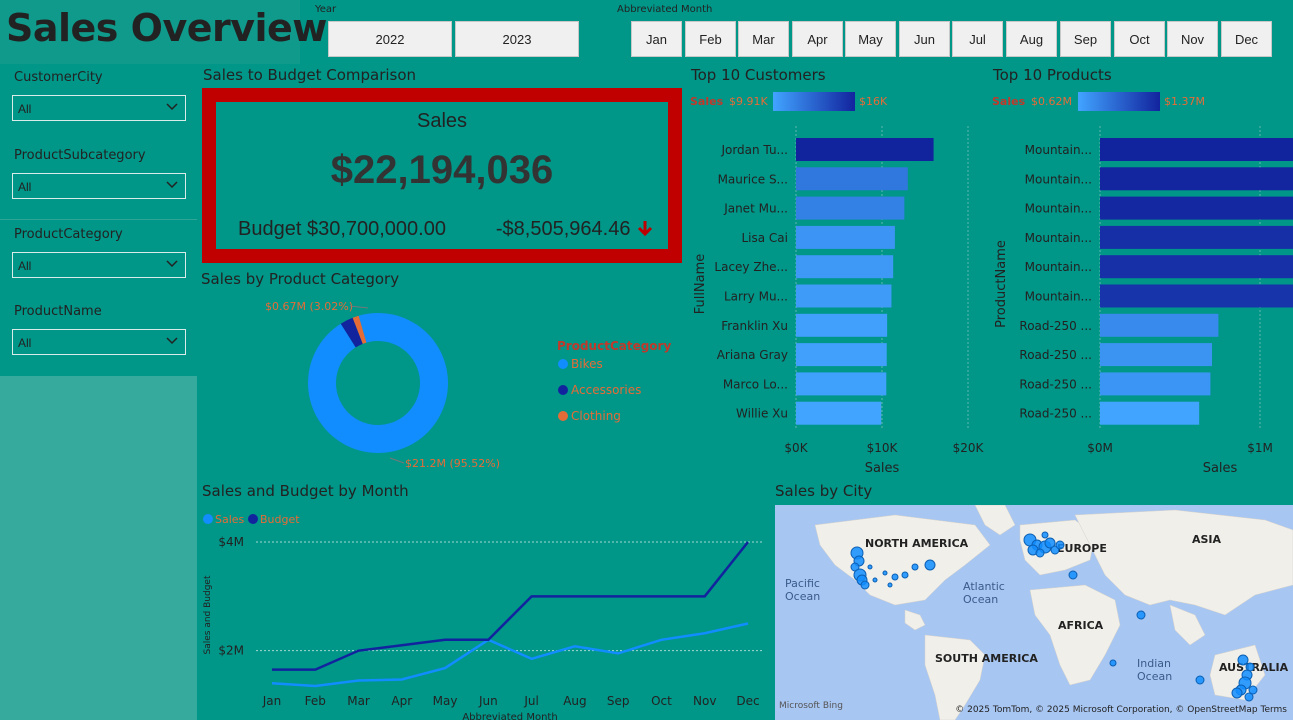  What do you see at coordinates (763, 39) in the screenshot?
I see `month-tile-mar: Mar` at bounding box center [763, 39].